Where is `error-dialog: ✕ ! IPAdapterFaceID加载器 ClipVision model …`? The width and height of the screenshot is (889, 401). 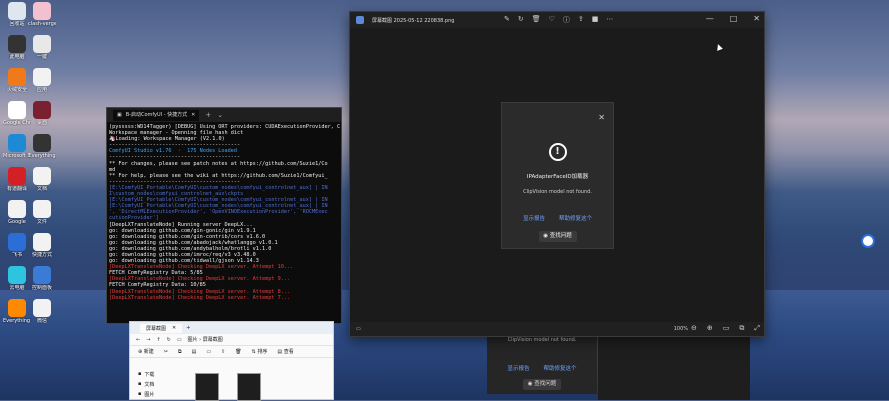
error-dialog: ✕ ! IPAdapterFaceID加载器 ClipVision model … is located at coordinates (557, 175).